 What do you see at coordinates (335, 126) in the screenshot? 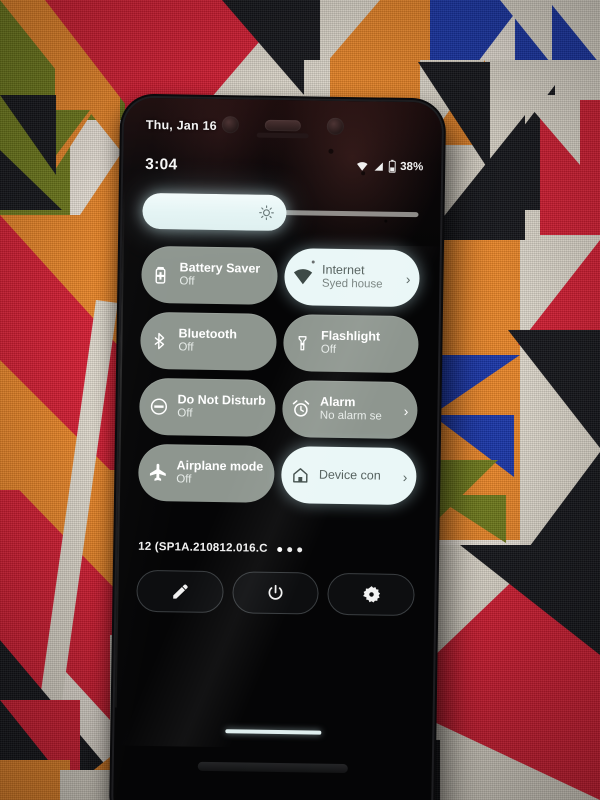
I see `proximity-sensor-icon` at bounding box center [335, 126].